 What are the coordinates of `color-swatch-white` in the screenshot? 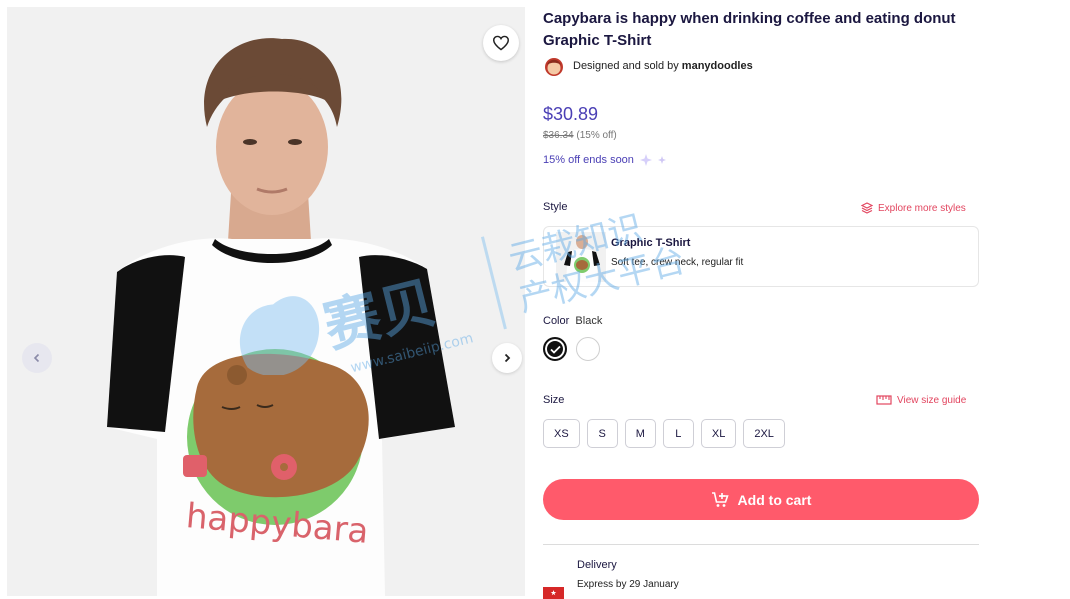 It's located at (588, 349).